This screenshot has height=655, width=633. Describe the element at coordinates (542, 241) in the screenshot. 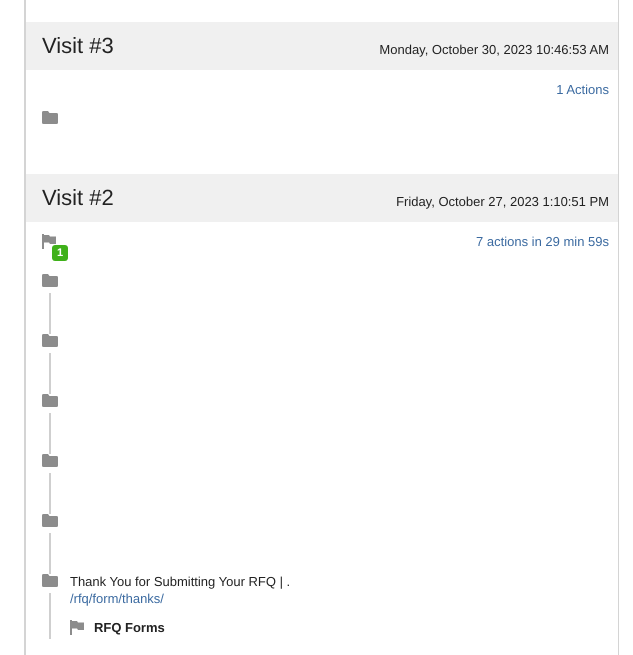

I see `actions-summary-link: 7 actions in 29 min 59s` at that location.